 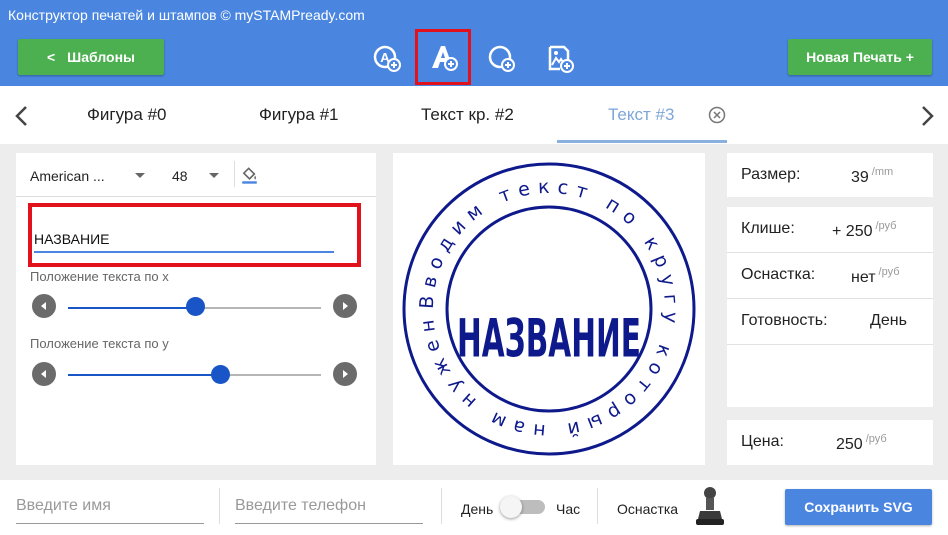 I want to click on price-value-group: 250/руб, so click(x=861, y=443).